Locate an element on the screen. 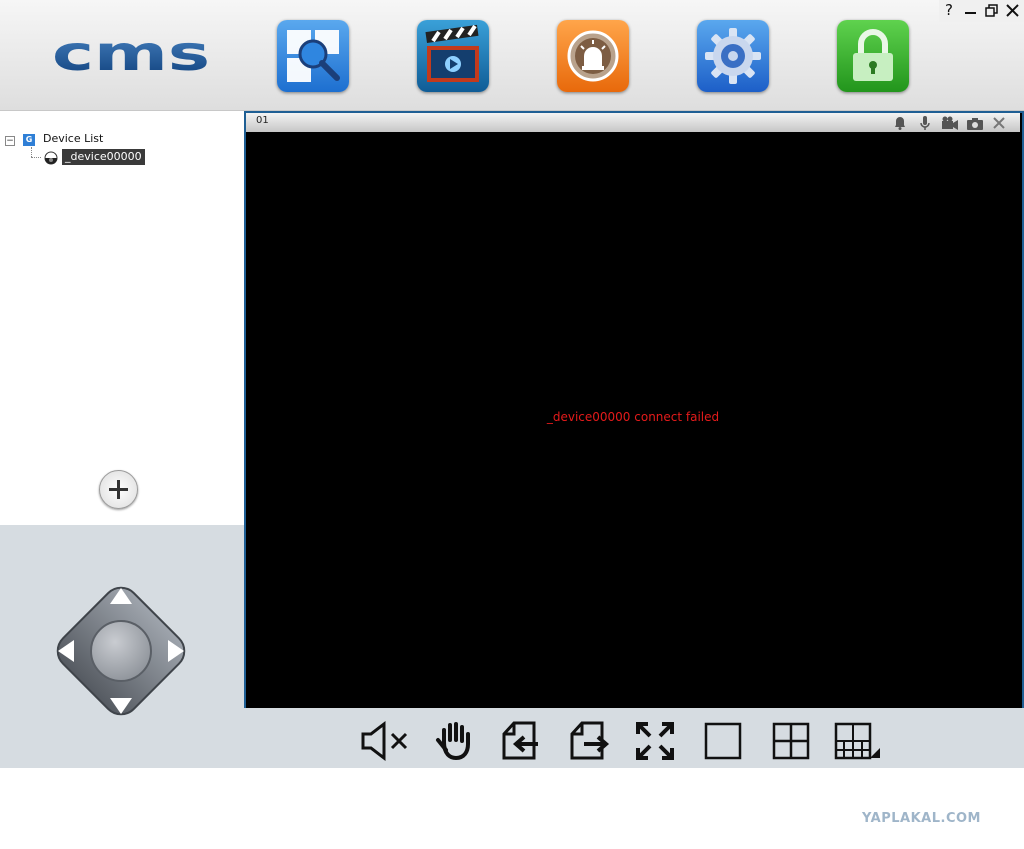 Image resolution: width=1024 pixels, height=849 pixels. ptz-direction-pad is located at coordinates (121, 651).